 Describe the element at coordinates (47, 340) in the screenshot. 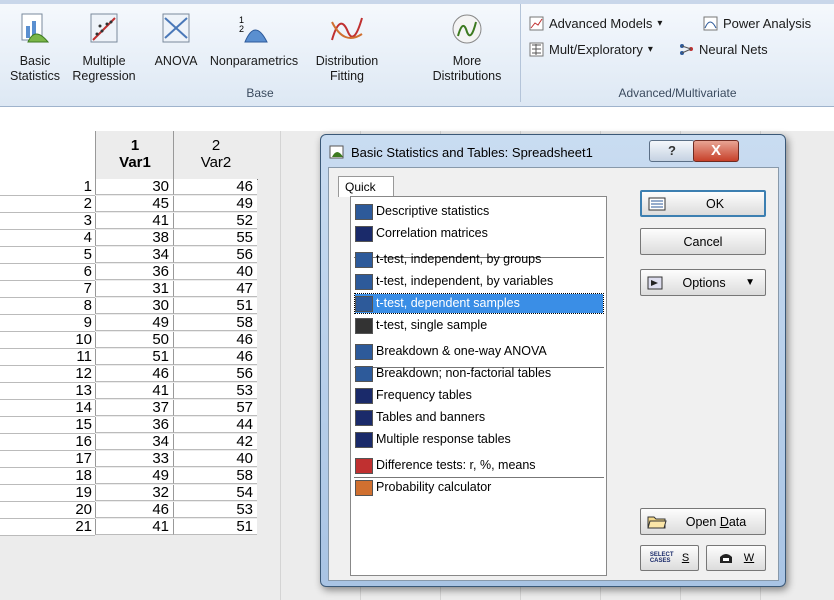

I see `row-number: 10` at that location.